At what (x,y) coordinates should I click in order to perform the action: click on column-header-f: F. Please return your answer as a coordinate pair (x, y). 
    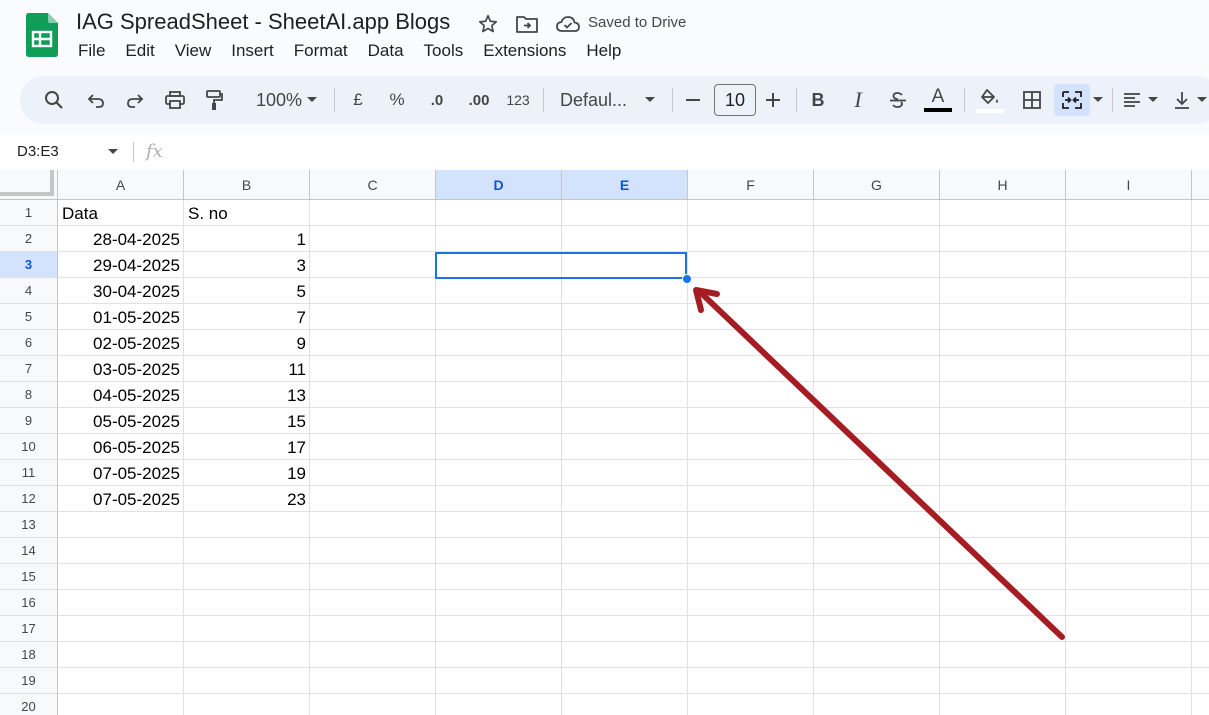
    Looking at the image, I should click on (751, 185).